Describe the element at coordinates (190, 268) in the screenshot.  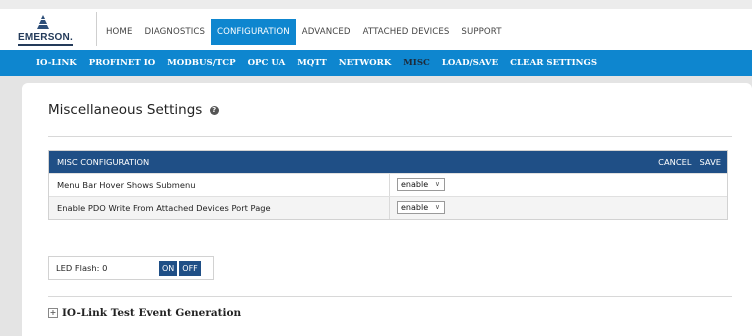
I see `led-off-button: OFF` at that location.